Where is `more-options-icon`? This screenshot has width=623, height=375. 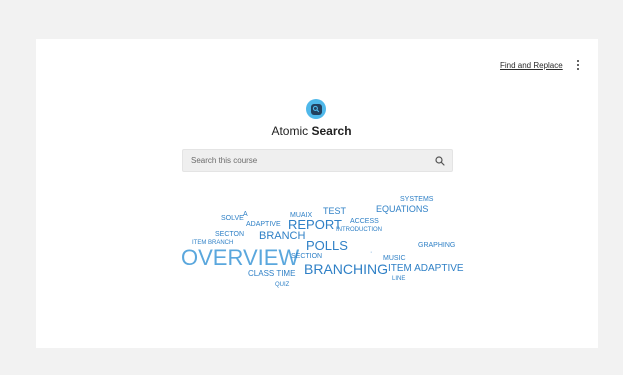
more-options-icon is located at coordinates (578, 65).